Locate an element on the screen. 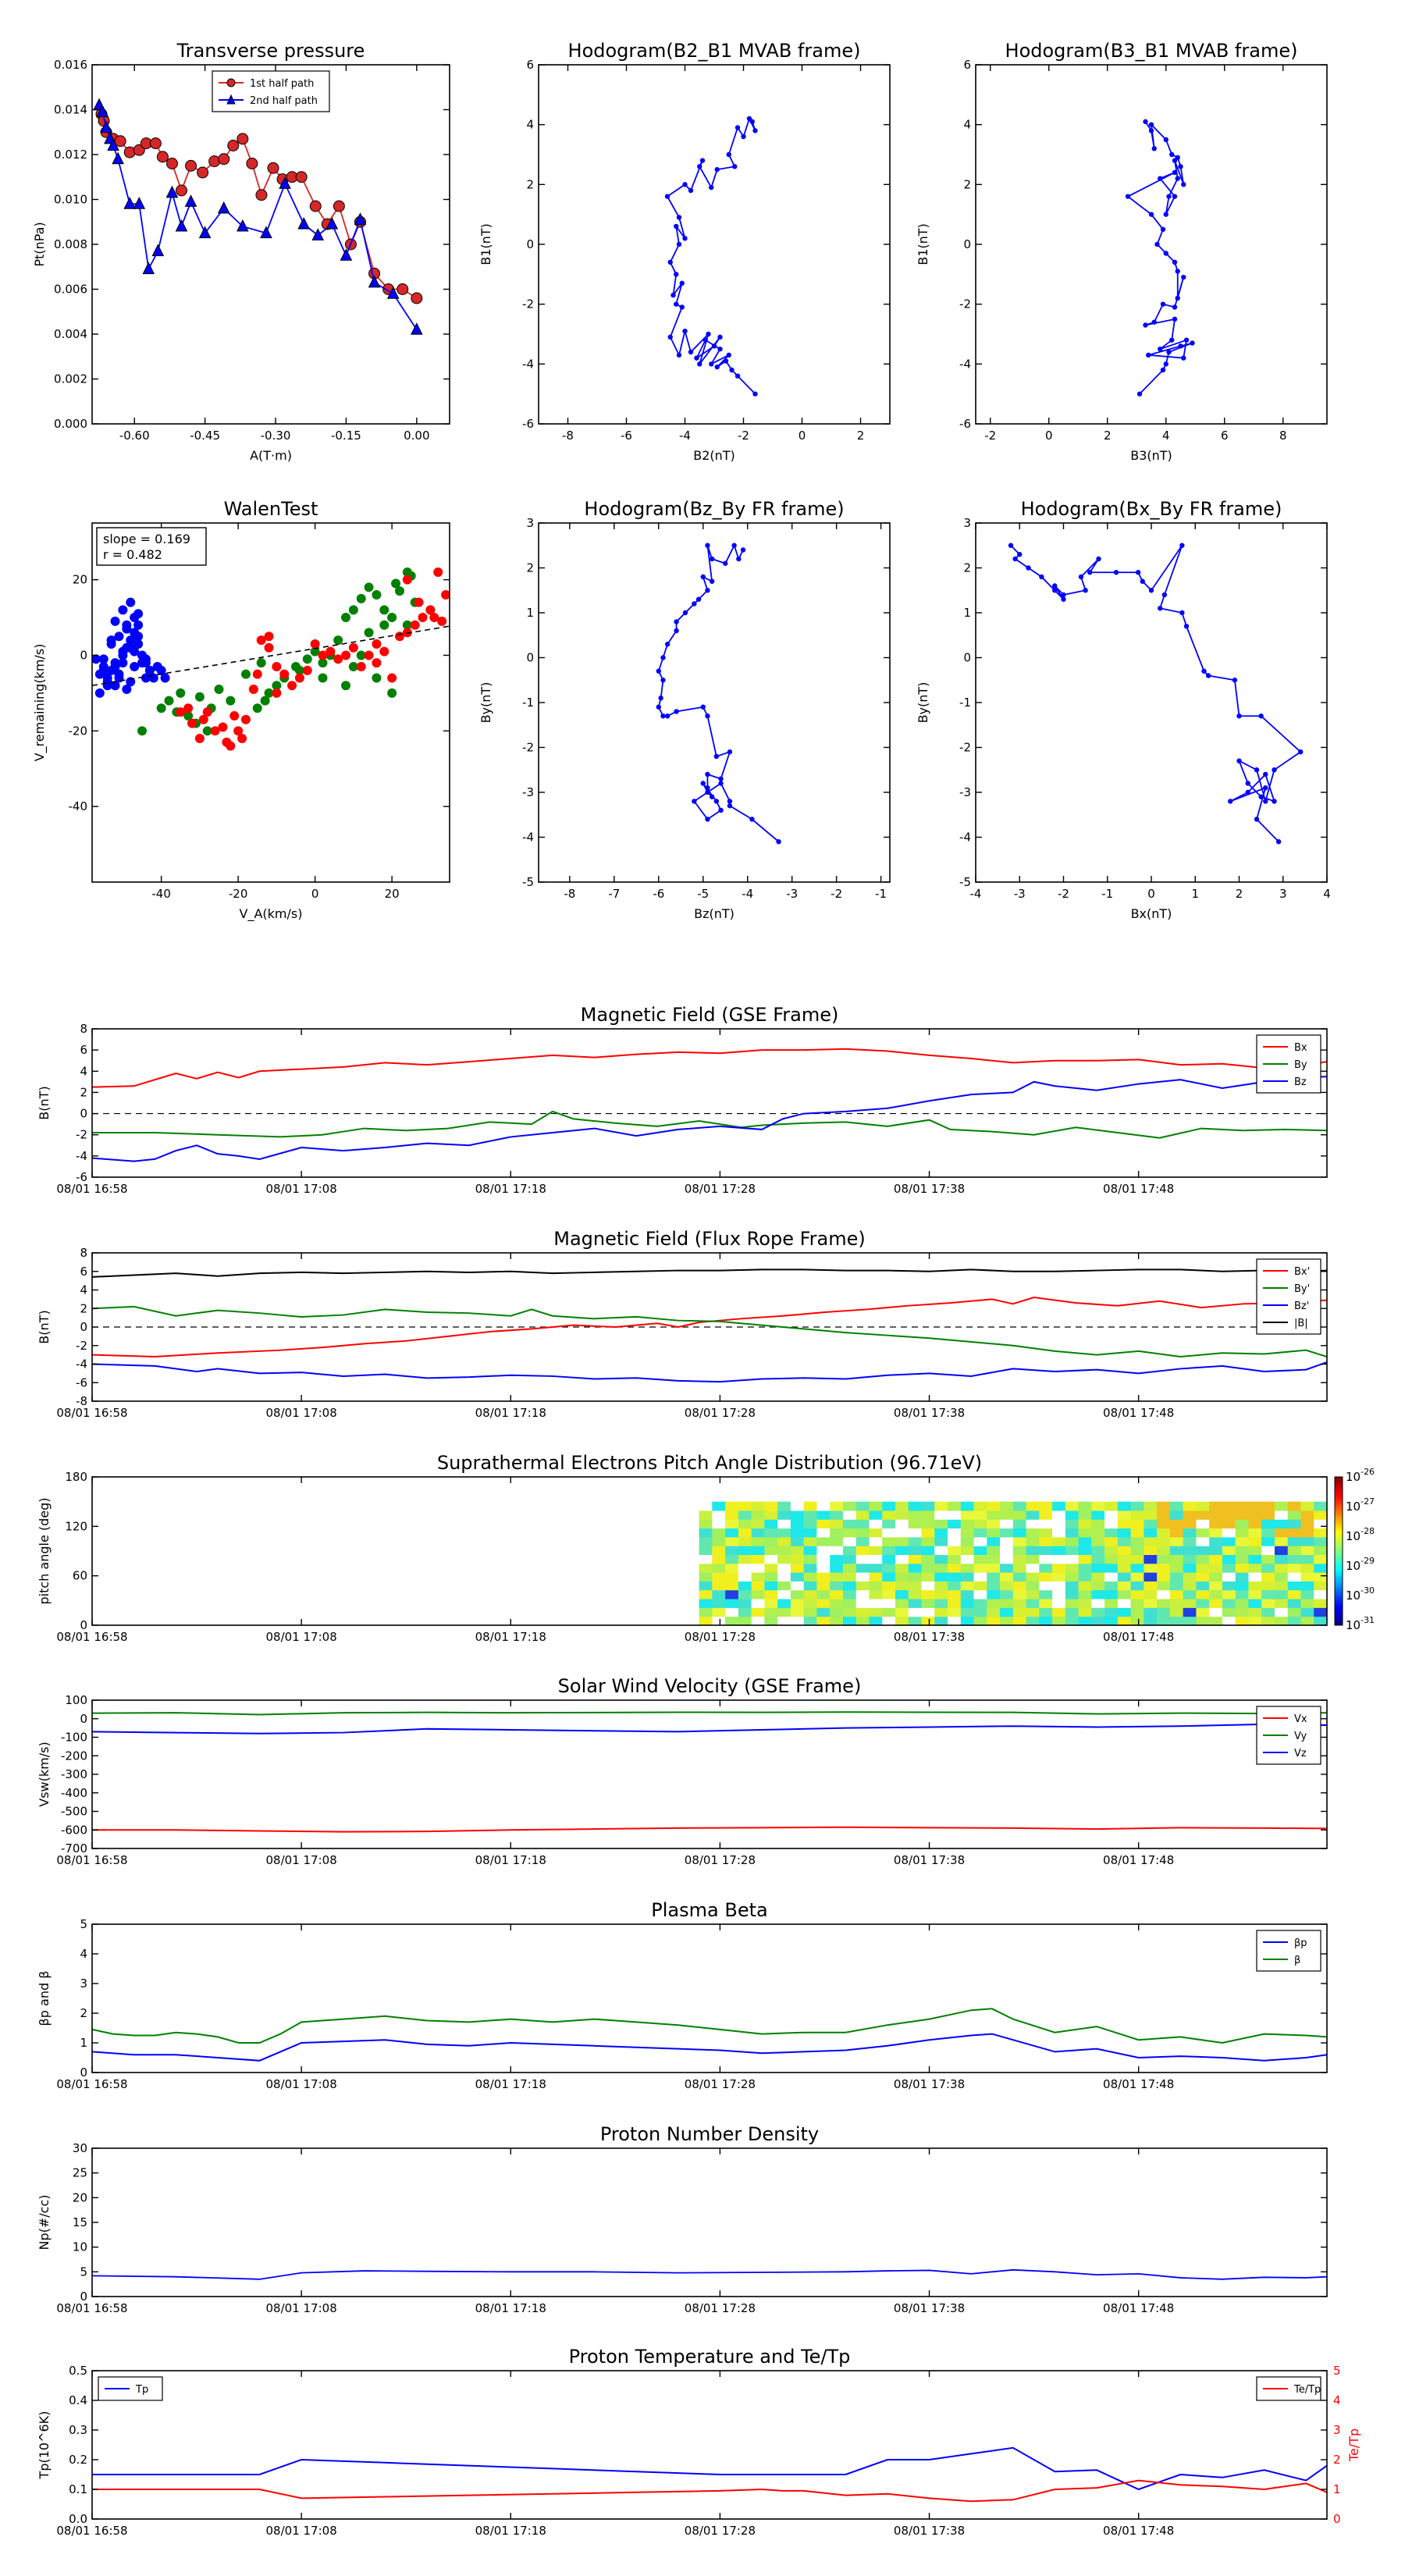  x-tick-label: 08/01 17:28 is located at coordinates (720, 1637).